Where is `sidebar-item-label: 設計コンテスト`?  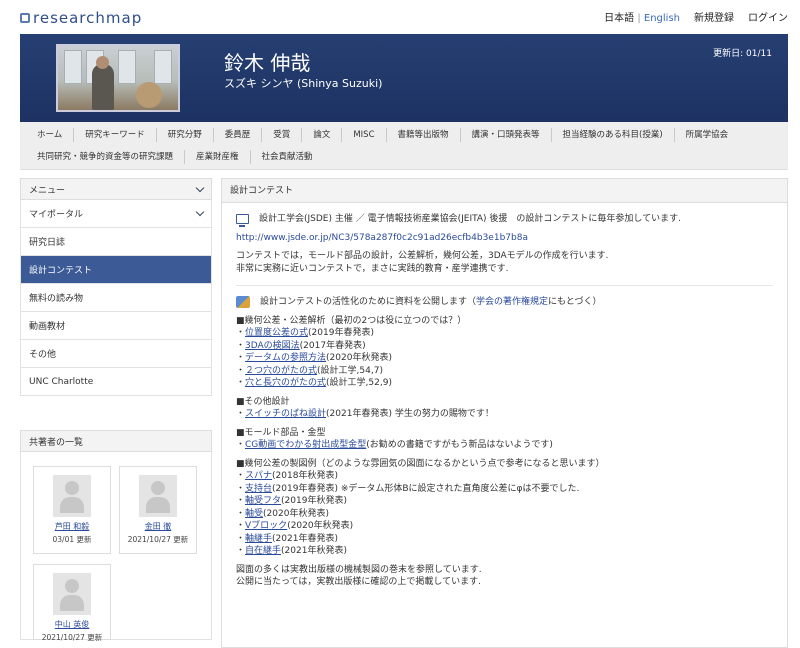 sidebar-item-label: 設計コンテスト is located at coordinates (61, 271).